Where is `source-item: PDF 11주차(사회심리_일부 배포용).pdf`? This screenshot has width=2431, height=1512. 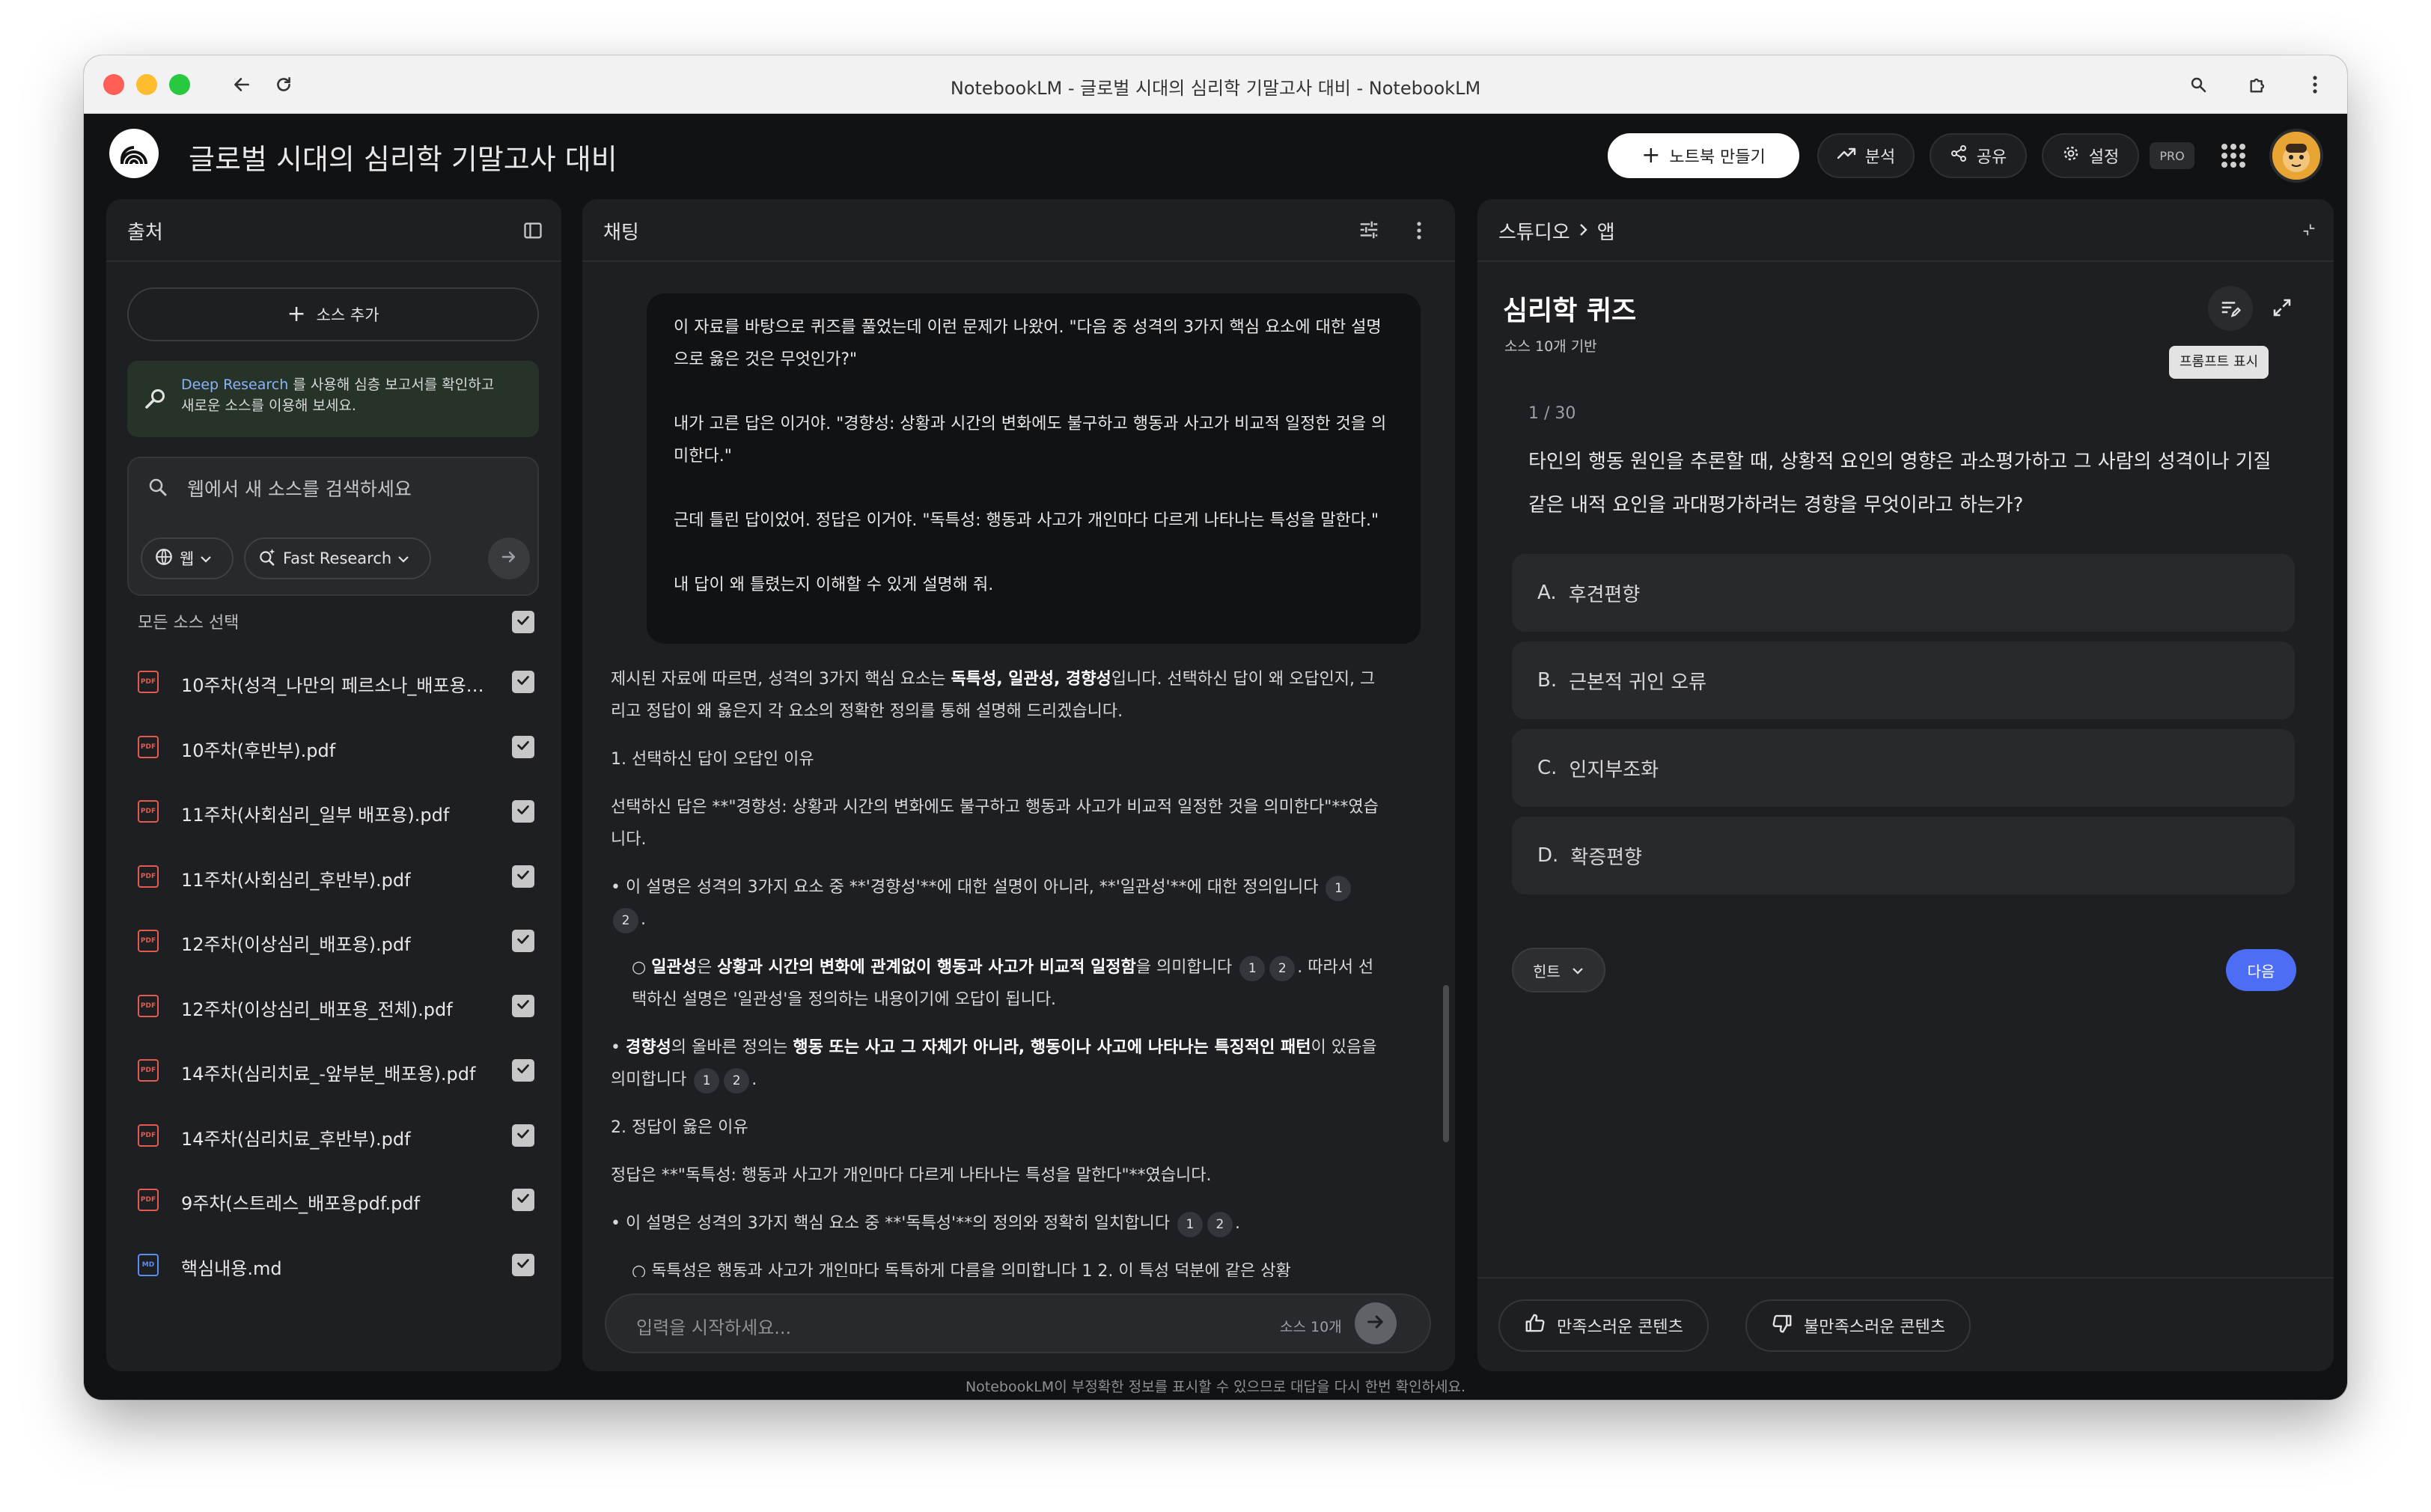
source-item: PDF 11주차(사회심리_일부 배포용).pdf is located at coordinates (340, 812).